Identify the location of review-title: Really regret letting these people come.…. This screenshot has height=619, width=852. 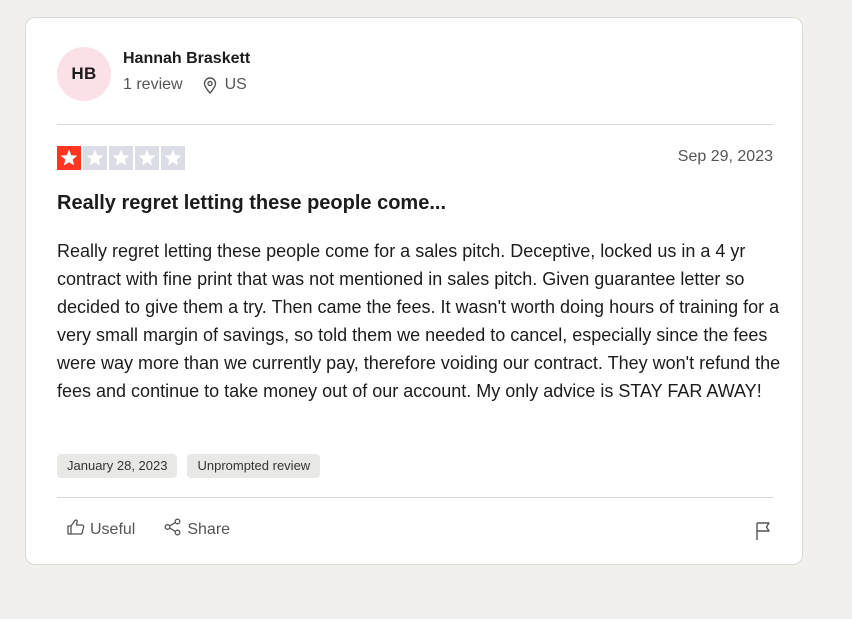
(251, 203).